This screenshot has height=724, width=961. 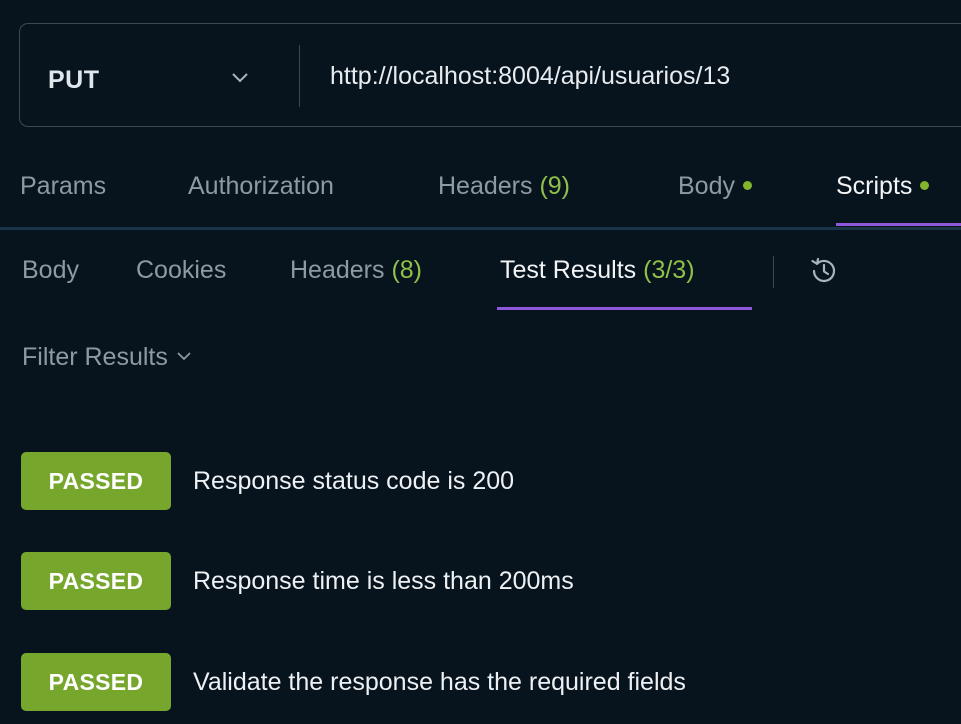 What do you see at coordinates (669, 270) in the screenshot?
I see `tab-count: (3/3)` at bounding box center [669, 270].